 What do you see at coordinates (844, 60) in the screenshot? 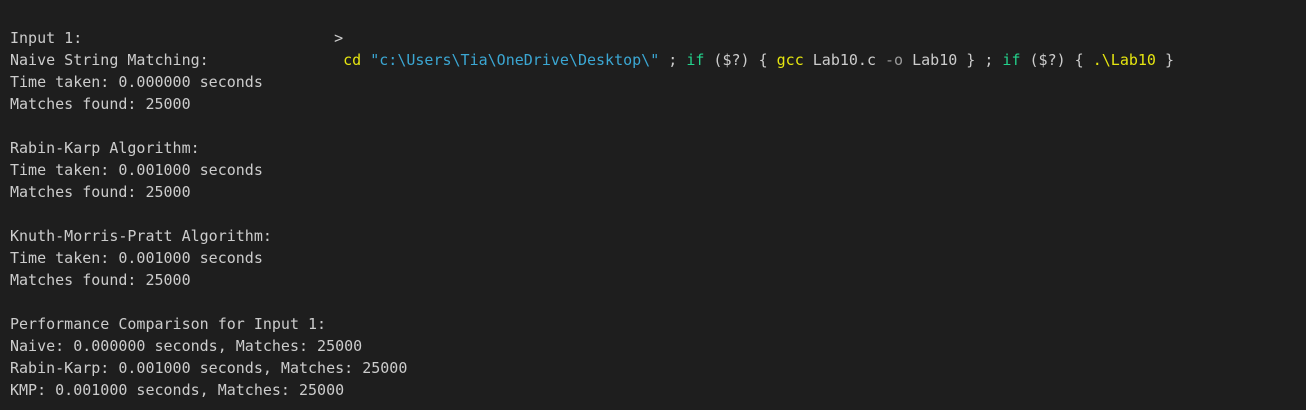
I see `command-token: Lab10.c` at bounding box center [844, 60].